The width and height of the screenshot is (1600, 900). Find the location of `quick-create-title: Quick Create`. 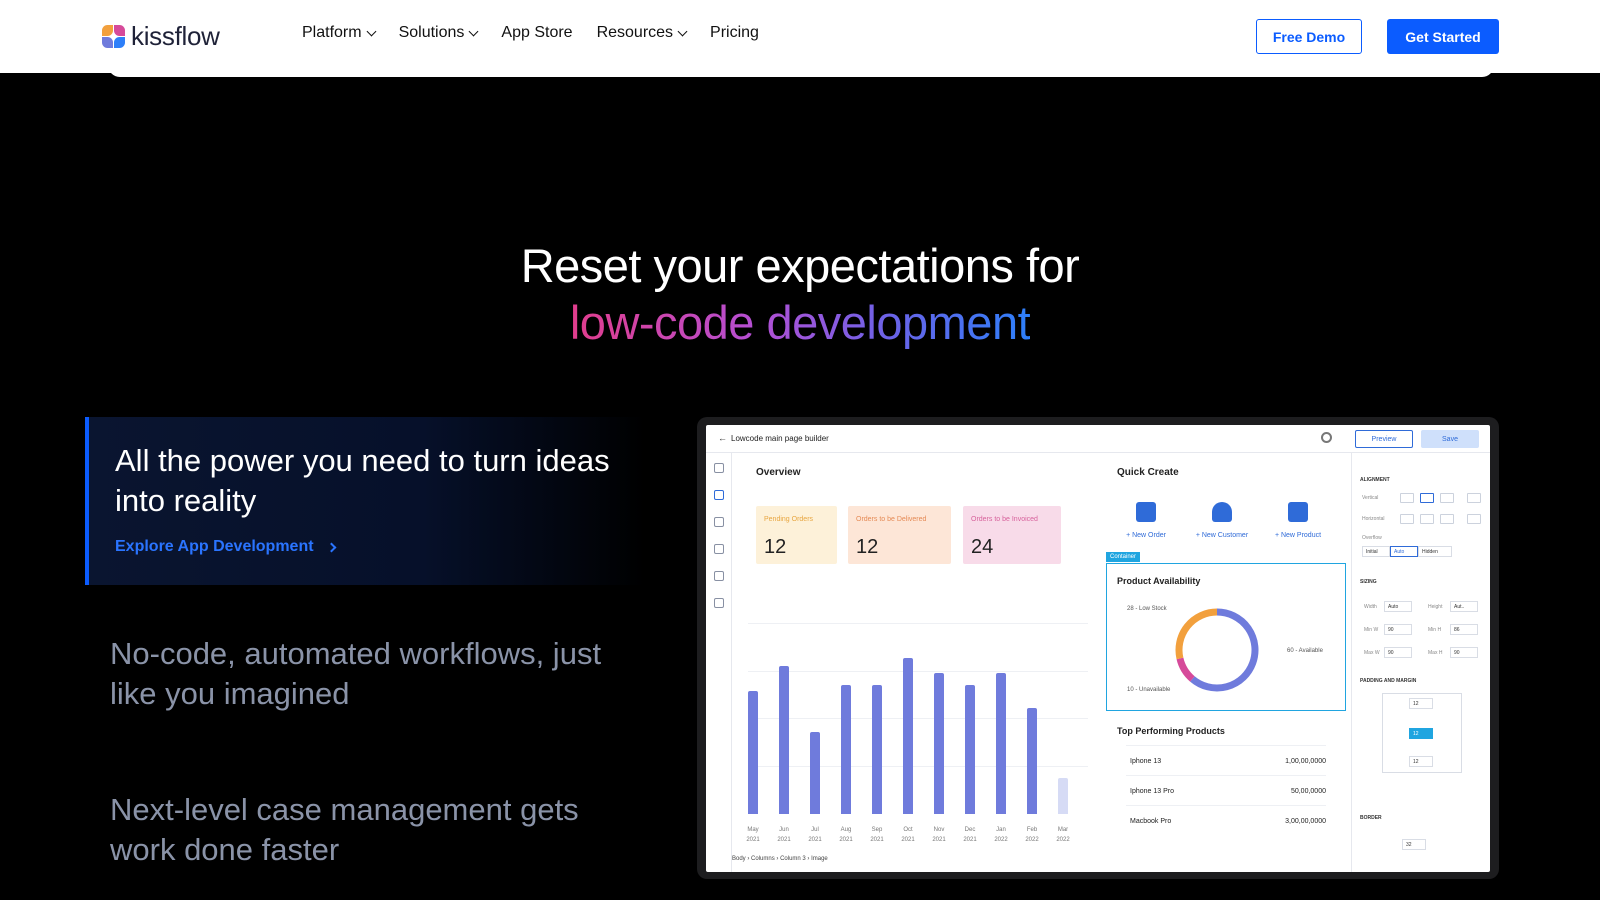

quick-create-title: Quick Create is located at coordinates (1148, 472).